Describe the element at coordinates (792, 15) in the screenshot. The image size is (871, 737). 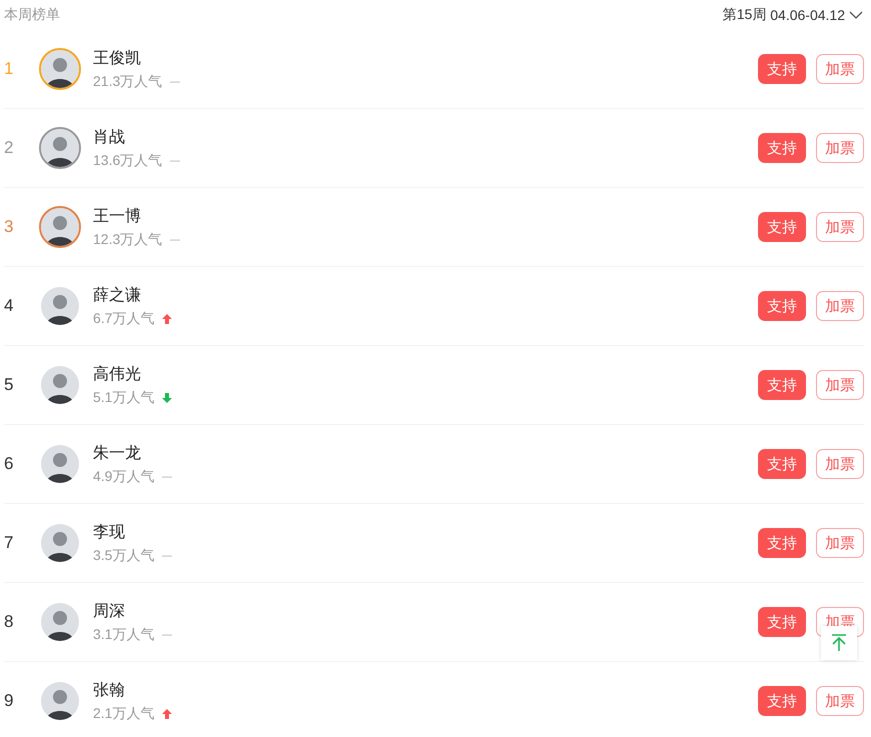
I see `week-selector: 第15周 04.06-04.12` at that location.